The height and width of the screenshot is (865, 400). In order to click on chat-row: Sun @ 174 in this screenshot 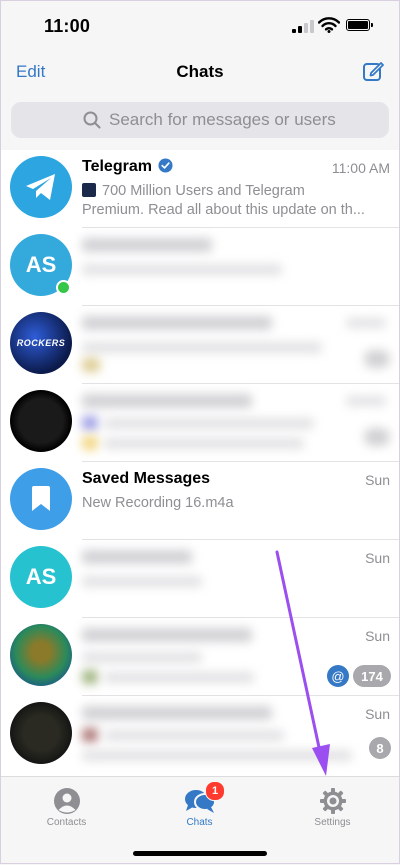, I will do `click(200, 657)`.